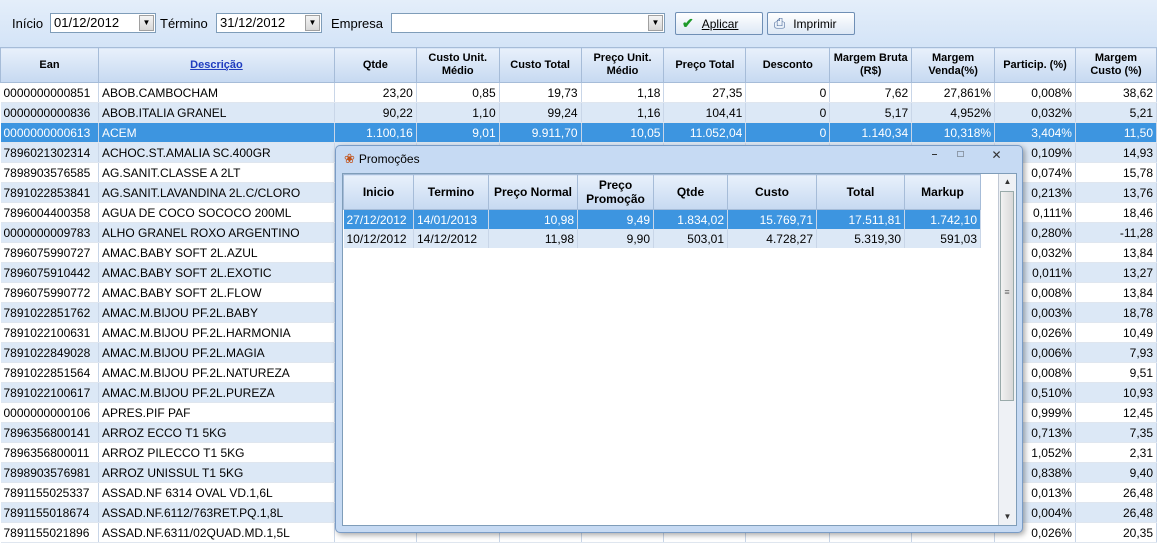 The width and height of the screenshot is (1157, 544). What do you see at coordinates (615, 192) in the screenshot?
I see `column-header: Preço Promoção` at bounding box center [615, 192].